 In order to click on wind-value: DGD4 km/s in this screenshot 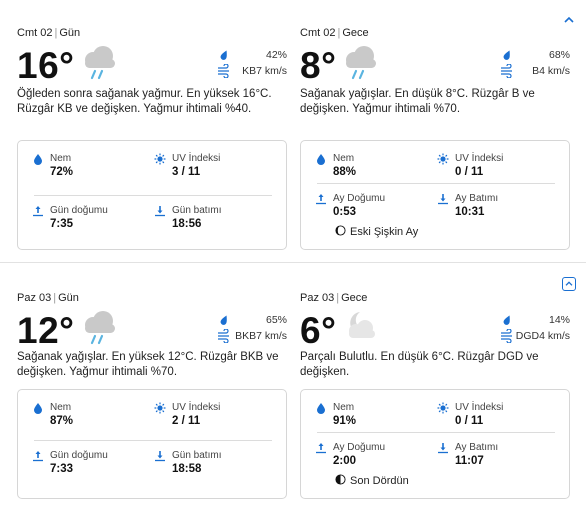, I will do `click(542, 336)`.